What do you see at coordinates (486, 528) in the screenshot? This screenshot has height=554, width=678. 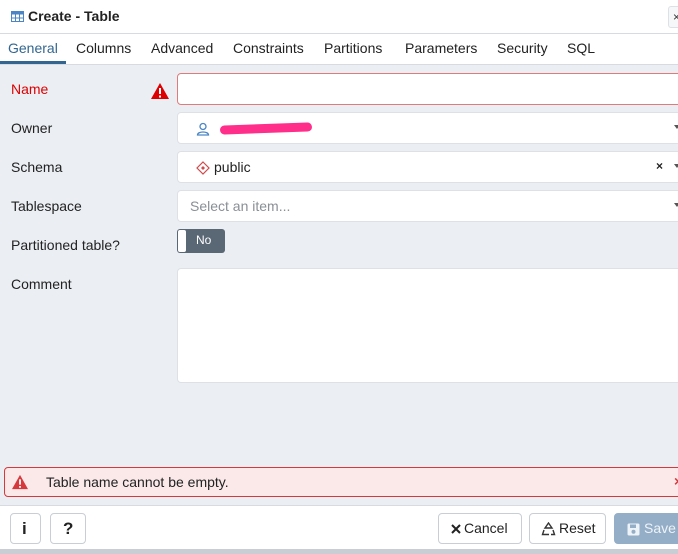 I see `cancel-label: Cancel` at bounding box center [486, 528].